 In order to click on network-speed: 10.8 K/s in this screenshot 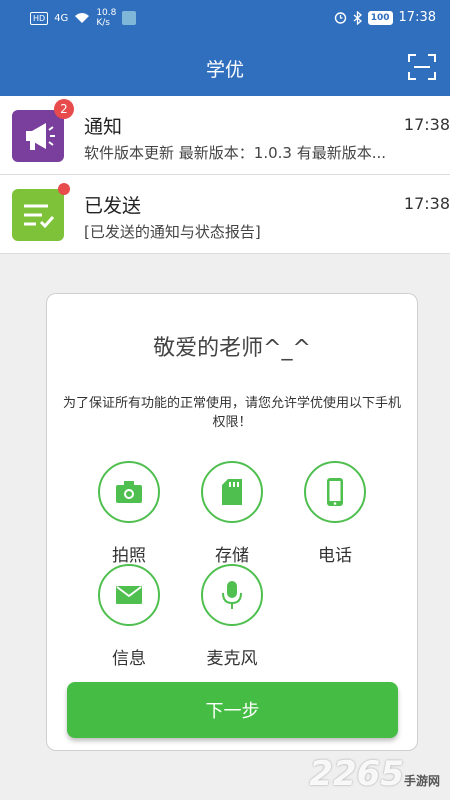, I will do `click(106, 18)`.